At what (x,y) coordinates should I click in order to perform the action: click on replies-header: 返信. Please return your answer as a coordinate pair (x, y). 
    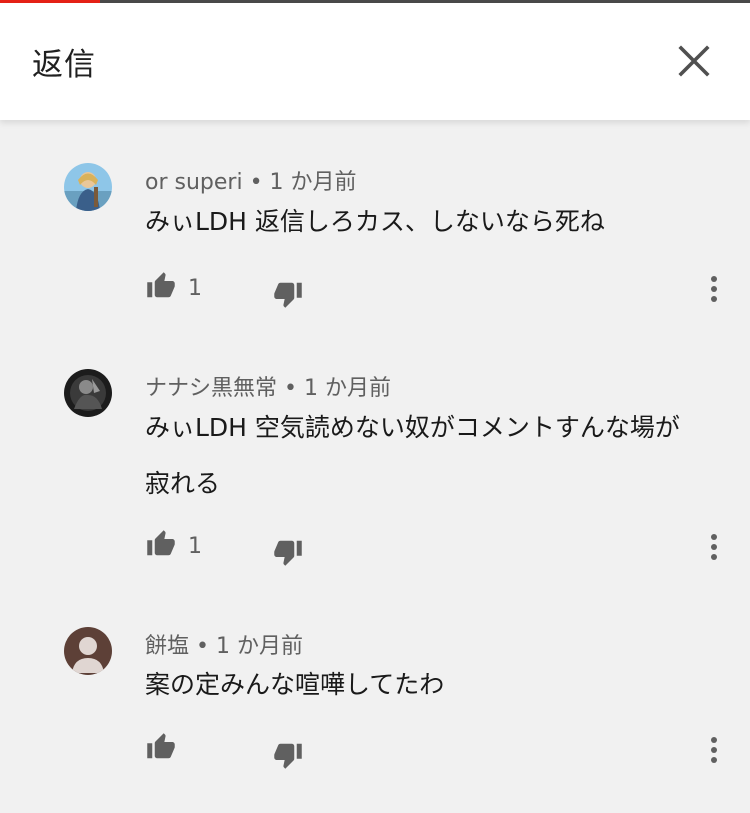
    Looking at the image, I should click on (375, 61).